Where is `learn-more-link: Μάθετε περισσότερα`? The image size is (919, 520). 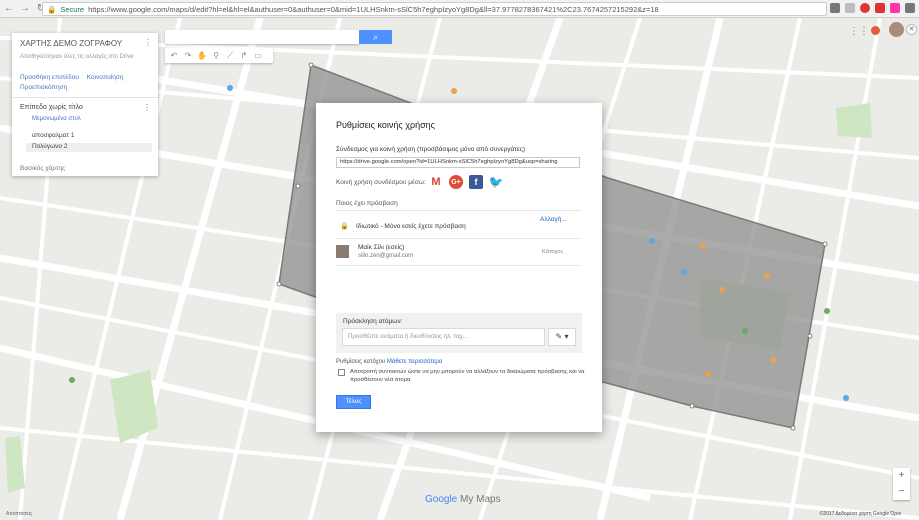 learn-more-link: Μάθετε περισσότερα is located at coordinates (414, 362).